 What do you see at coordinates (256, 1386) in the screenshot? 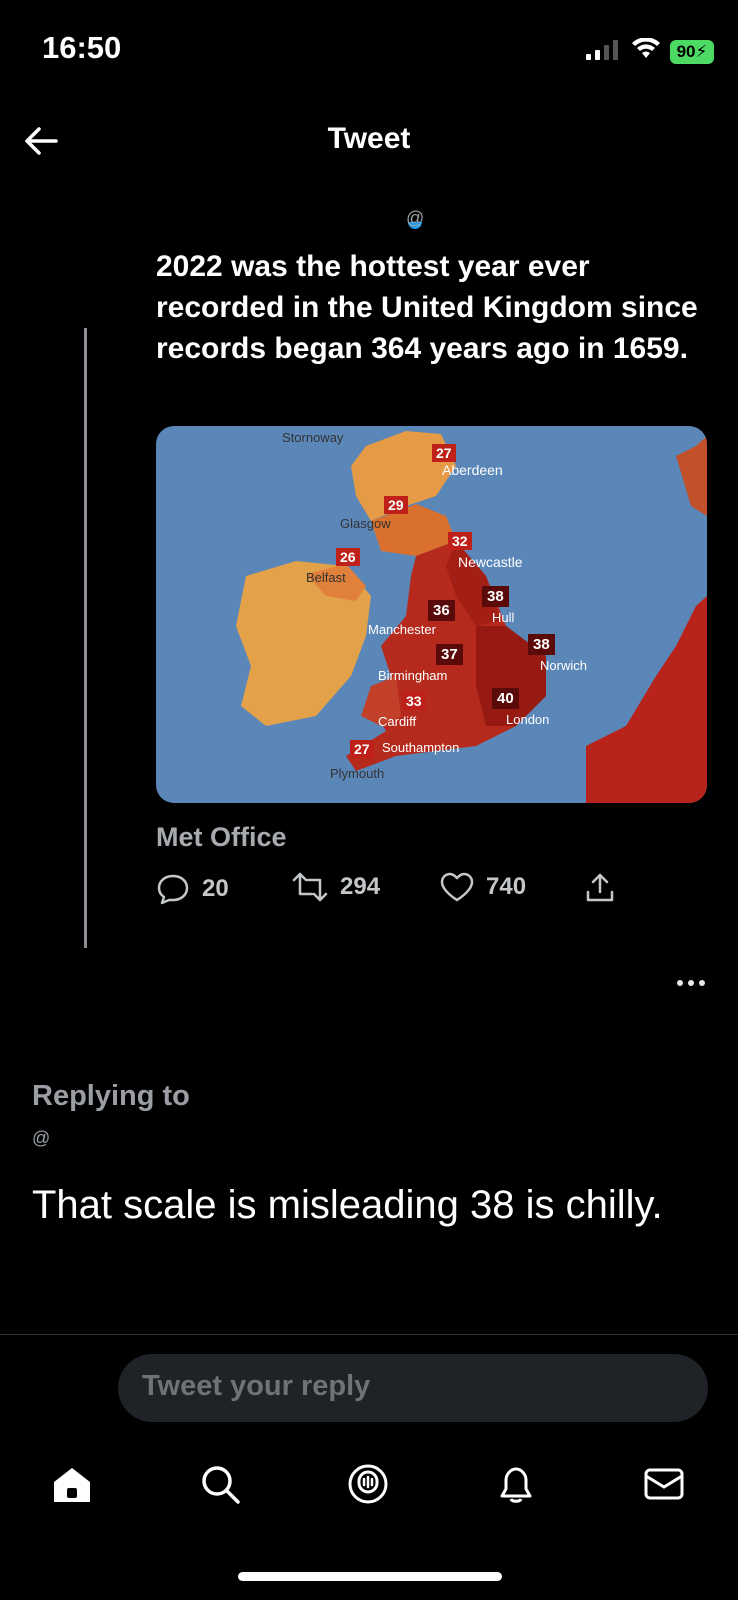
I see `reply-input-placeholder: Tweet your reply` at bounding box center [256, 1386].